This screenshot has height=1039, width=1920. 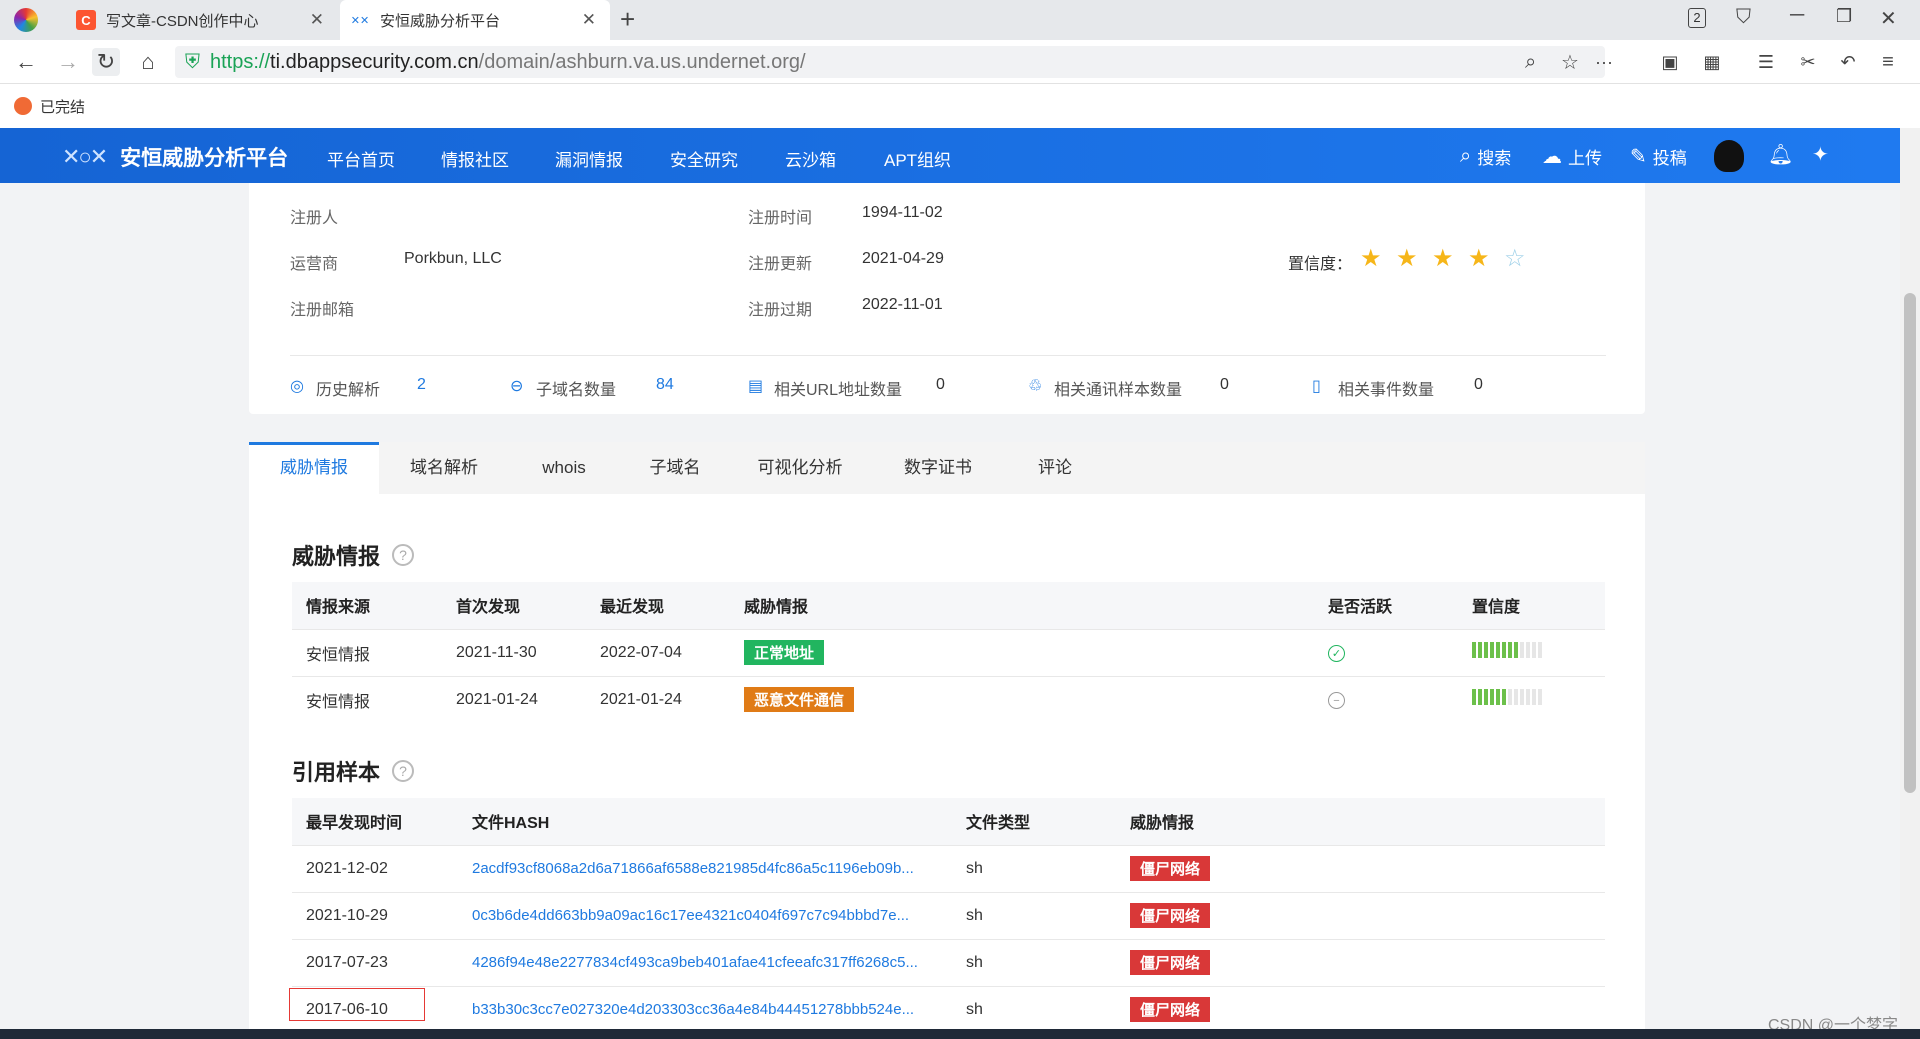 What do you see at coordinates (784, 652) in the screenshot?
I see `threat-tag: 正常地址` at bounding box center [784, 652].